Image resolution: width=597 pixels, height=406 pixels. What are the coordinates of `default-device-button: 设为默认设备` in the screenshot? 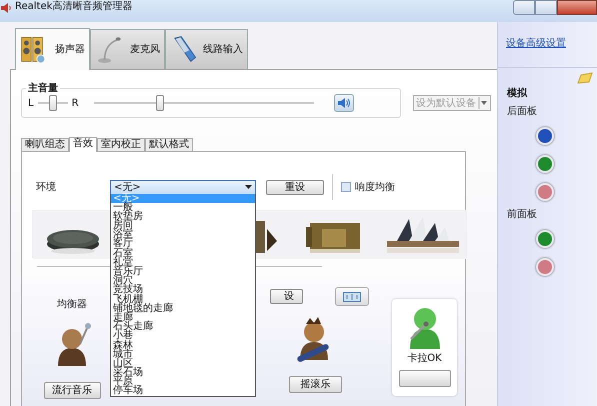 It's located at (452, 103).